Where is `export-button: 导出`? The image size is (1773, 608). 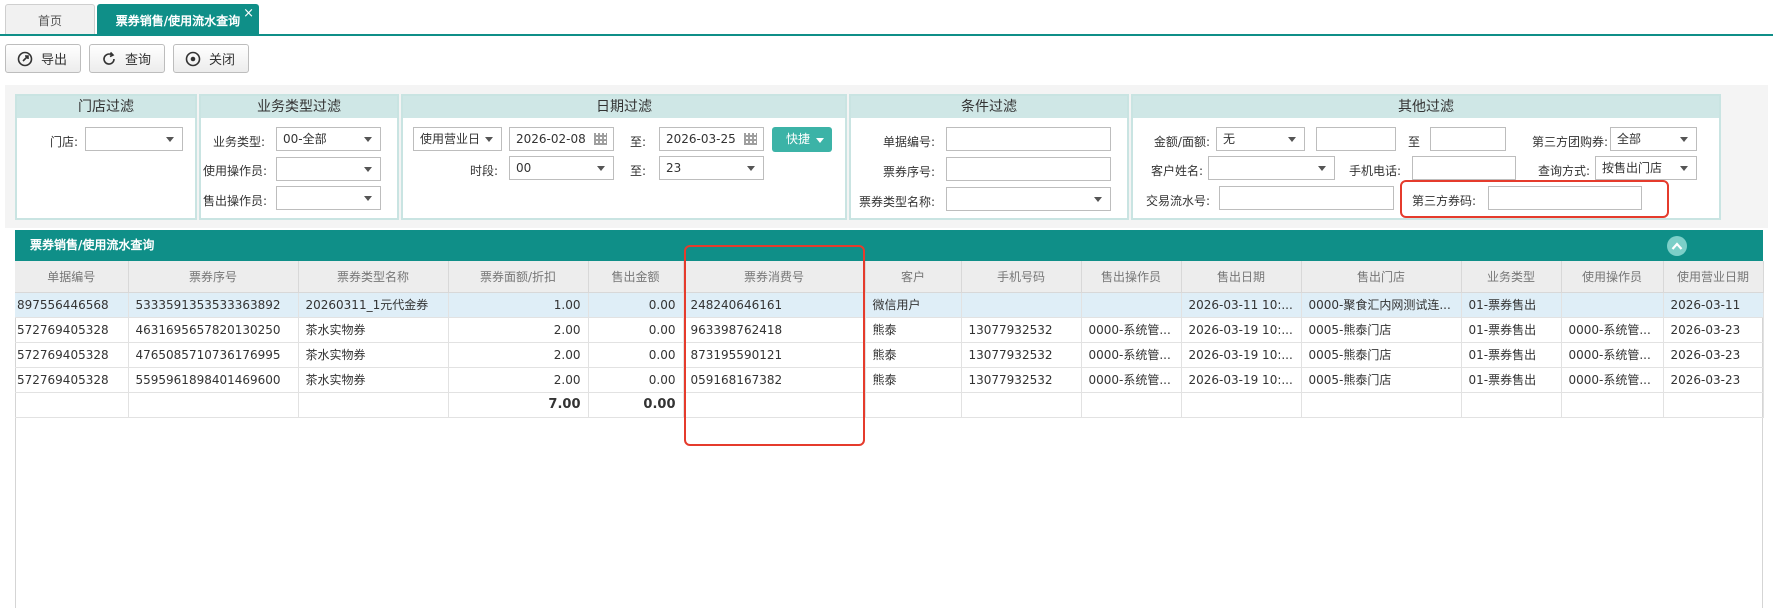
export-button: 导出 is located at coordinates (43, 58).